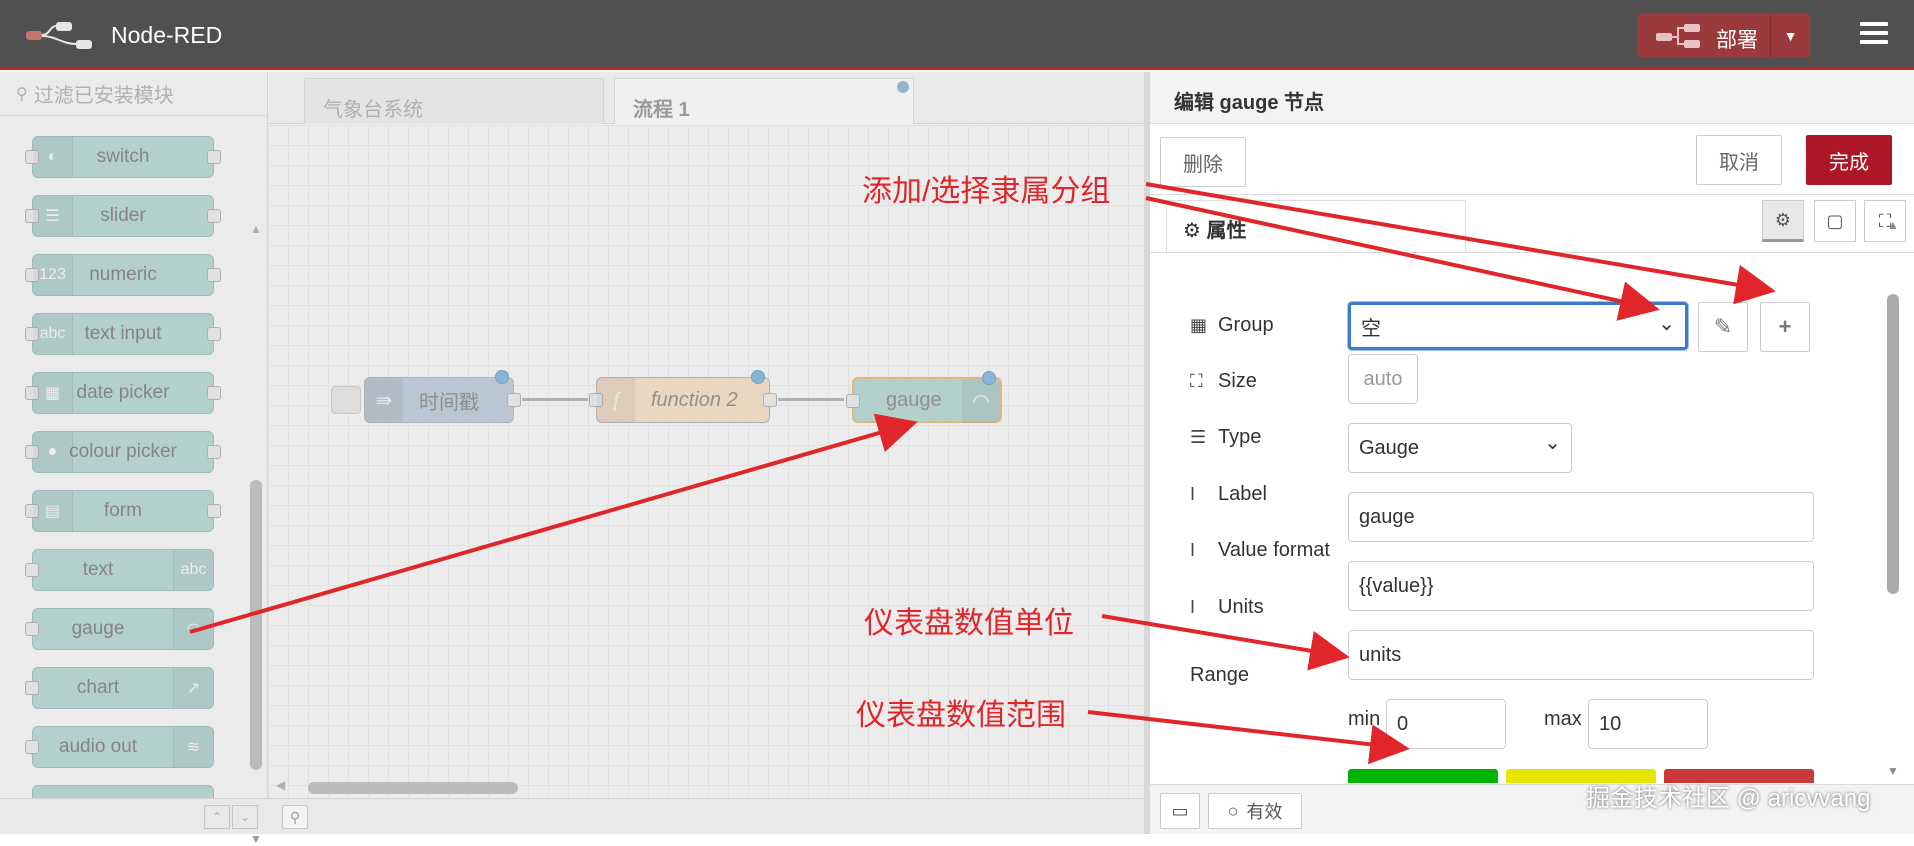 The image size is (1914, 846). What do you see at coordinates (1790, 35) in the screenshot?
I see `deploy-dropdown-caret-icon: ▼` at bounding box center [1790, 35].